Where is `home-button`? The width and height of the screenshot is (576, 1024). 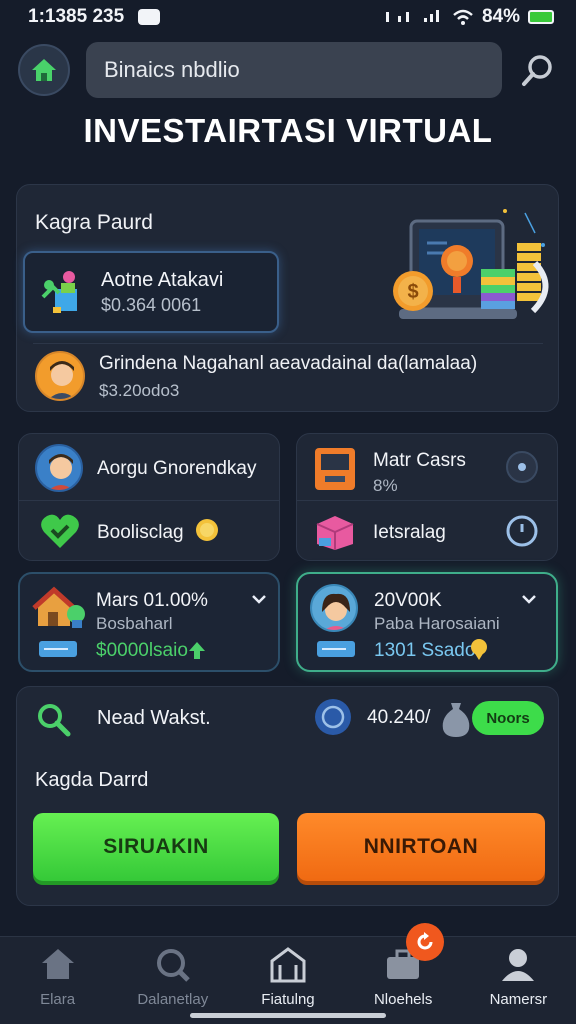 home-button is located at coordinates (44, 70).